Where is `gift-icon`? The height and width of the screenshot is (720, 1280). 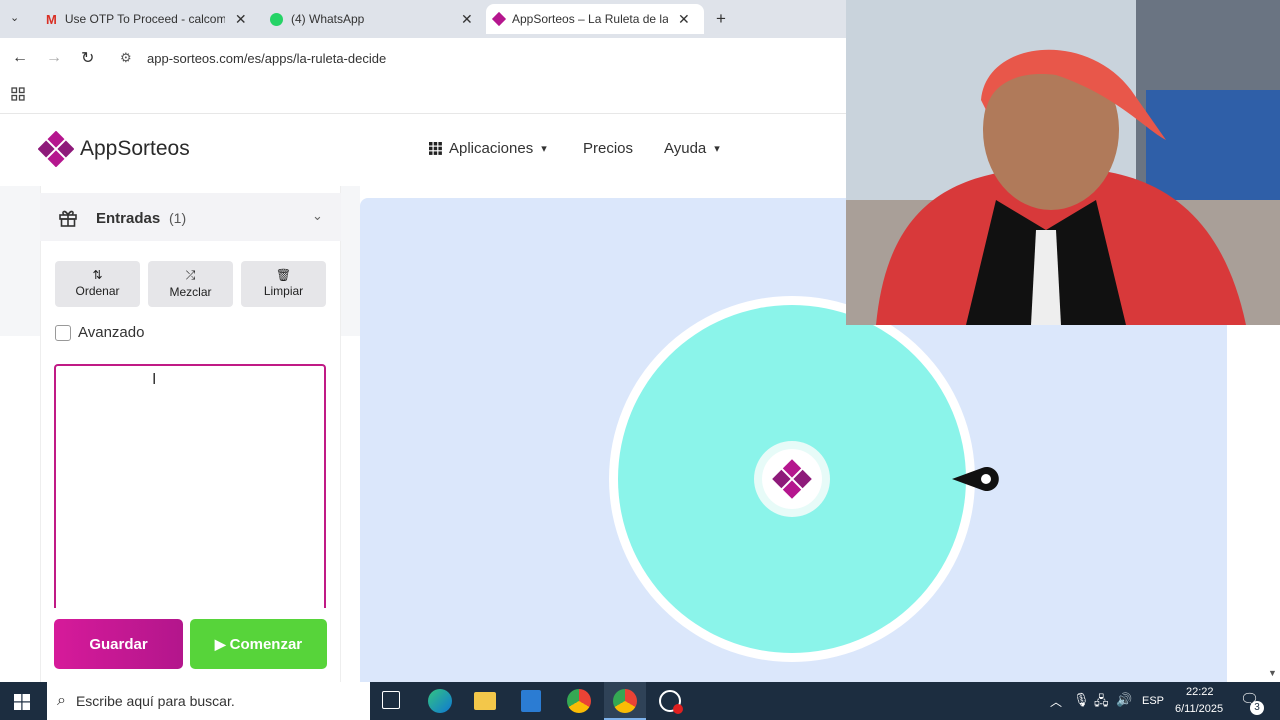
gift-icon is located at coordinates (68, 218).